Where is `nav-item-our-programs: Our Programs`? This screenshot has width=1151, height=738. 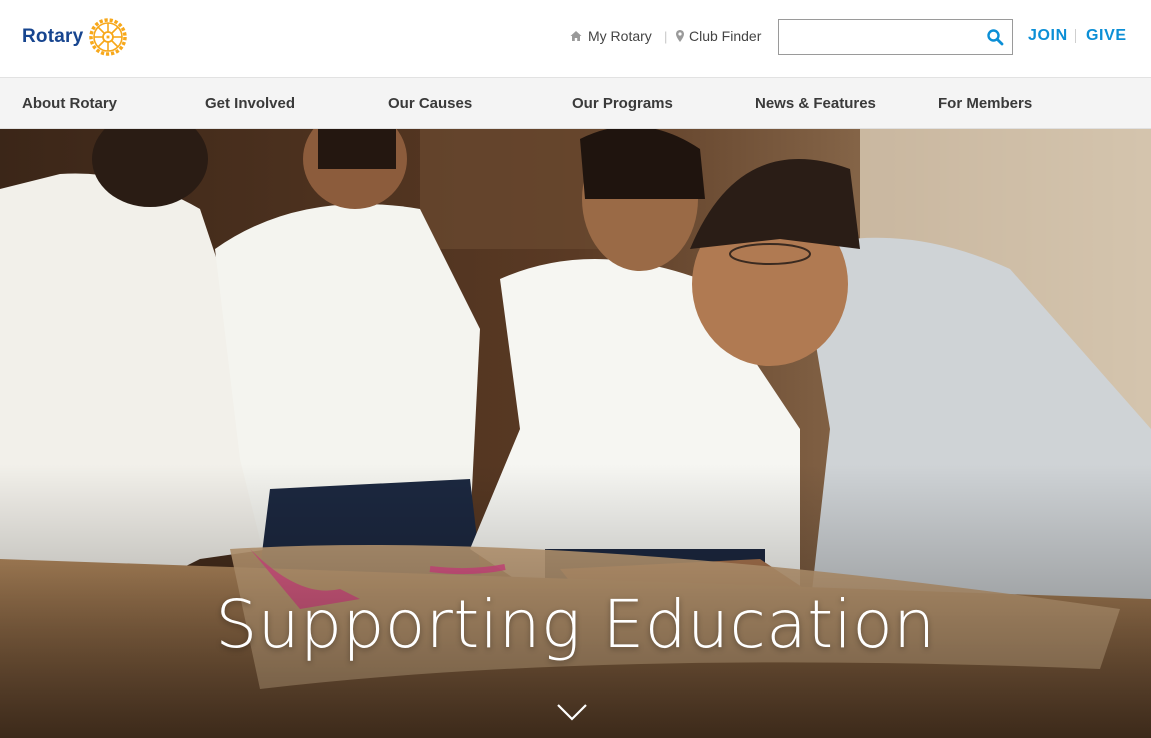 nav-item-our-programs: Our Programs is located at coordinates (622, 103).